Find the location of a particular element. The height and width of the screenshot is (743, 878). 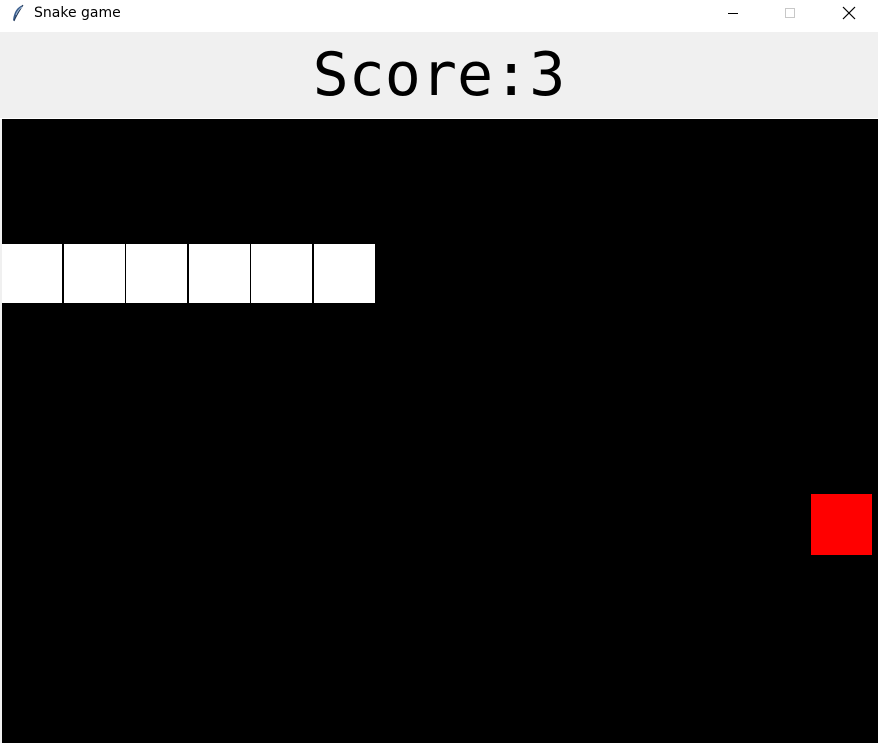

maximize-button is located at coordinates (790, 13).